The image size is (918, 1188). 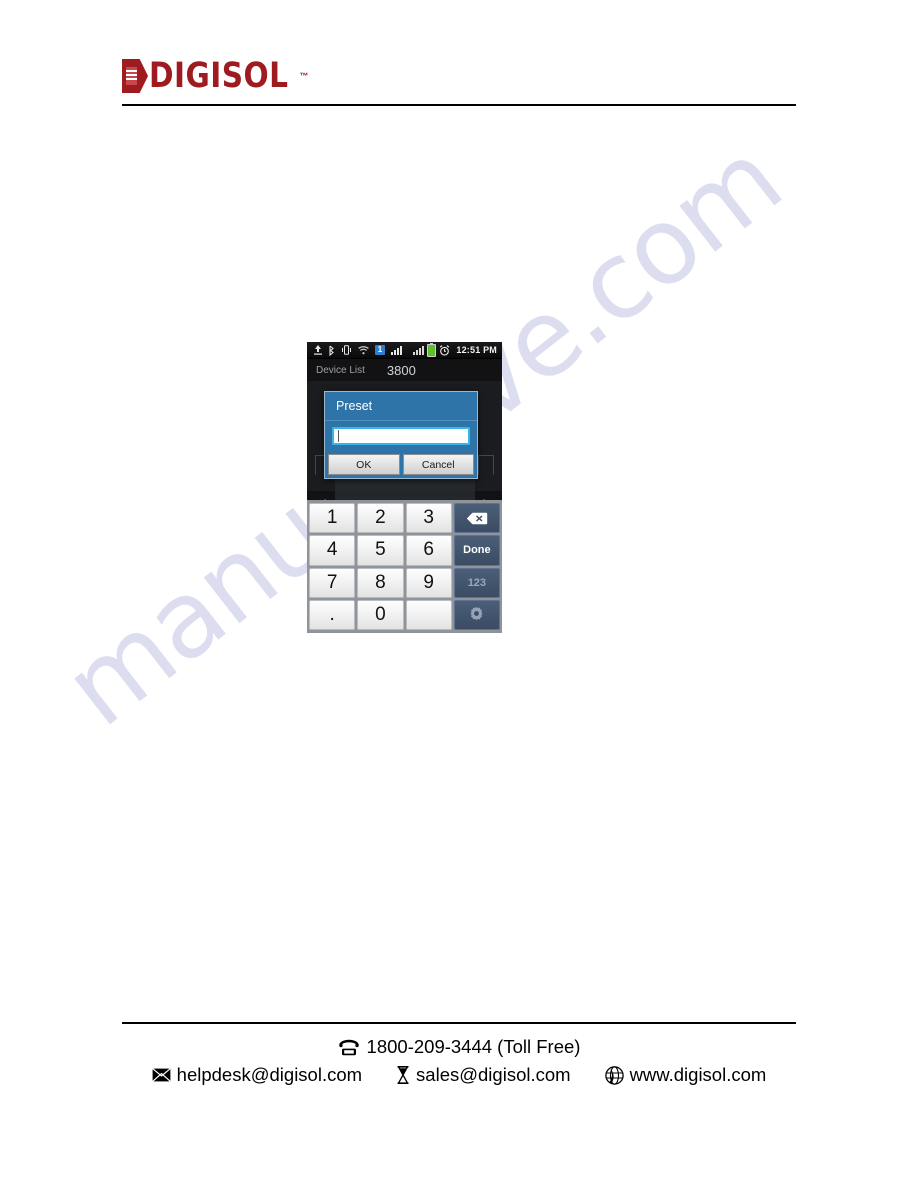 What do you see at coordinates (401, 370) in the screenshot?
I see `device-value: 3800` at bounding box center [401, 370].